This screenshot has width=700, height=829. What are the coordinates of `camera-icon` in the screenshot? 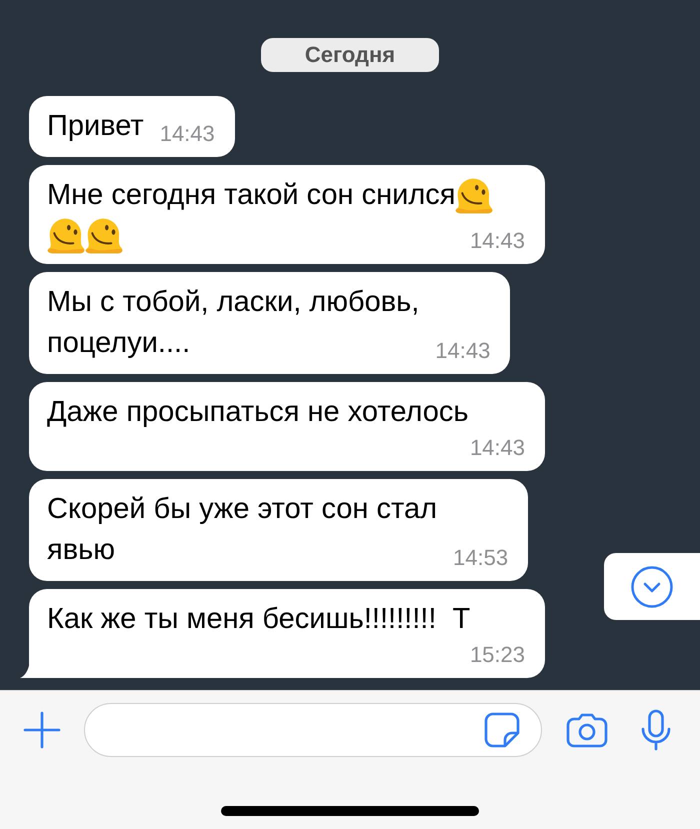 It's located at (587, 730).